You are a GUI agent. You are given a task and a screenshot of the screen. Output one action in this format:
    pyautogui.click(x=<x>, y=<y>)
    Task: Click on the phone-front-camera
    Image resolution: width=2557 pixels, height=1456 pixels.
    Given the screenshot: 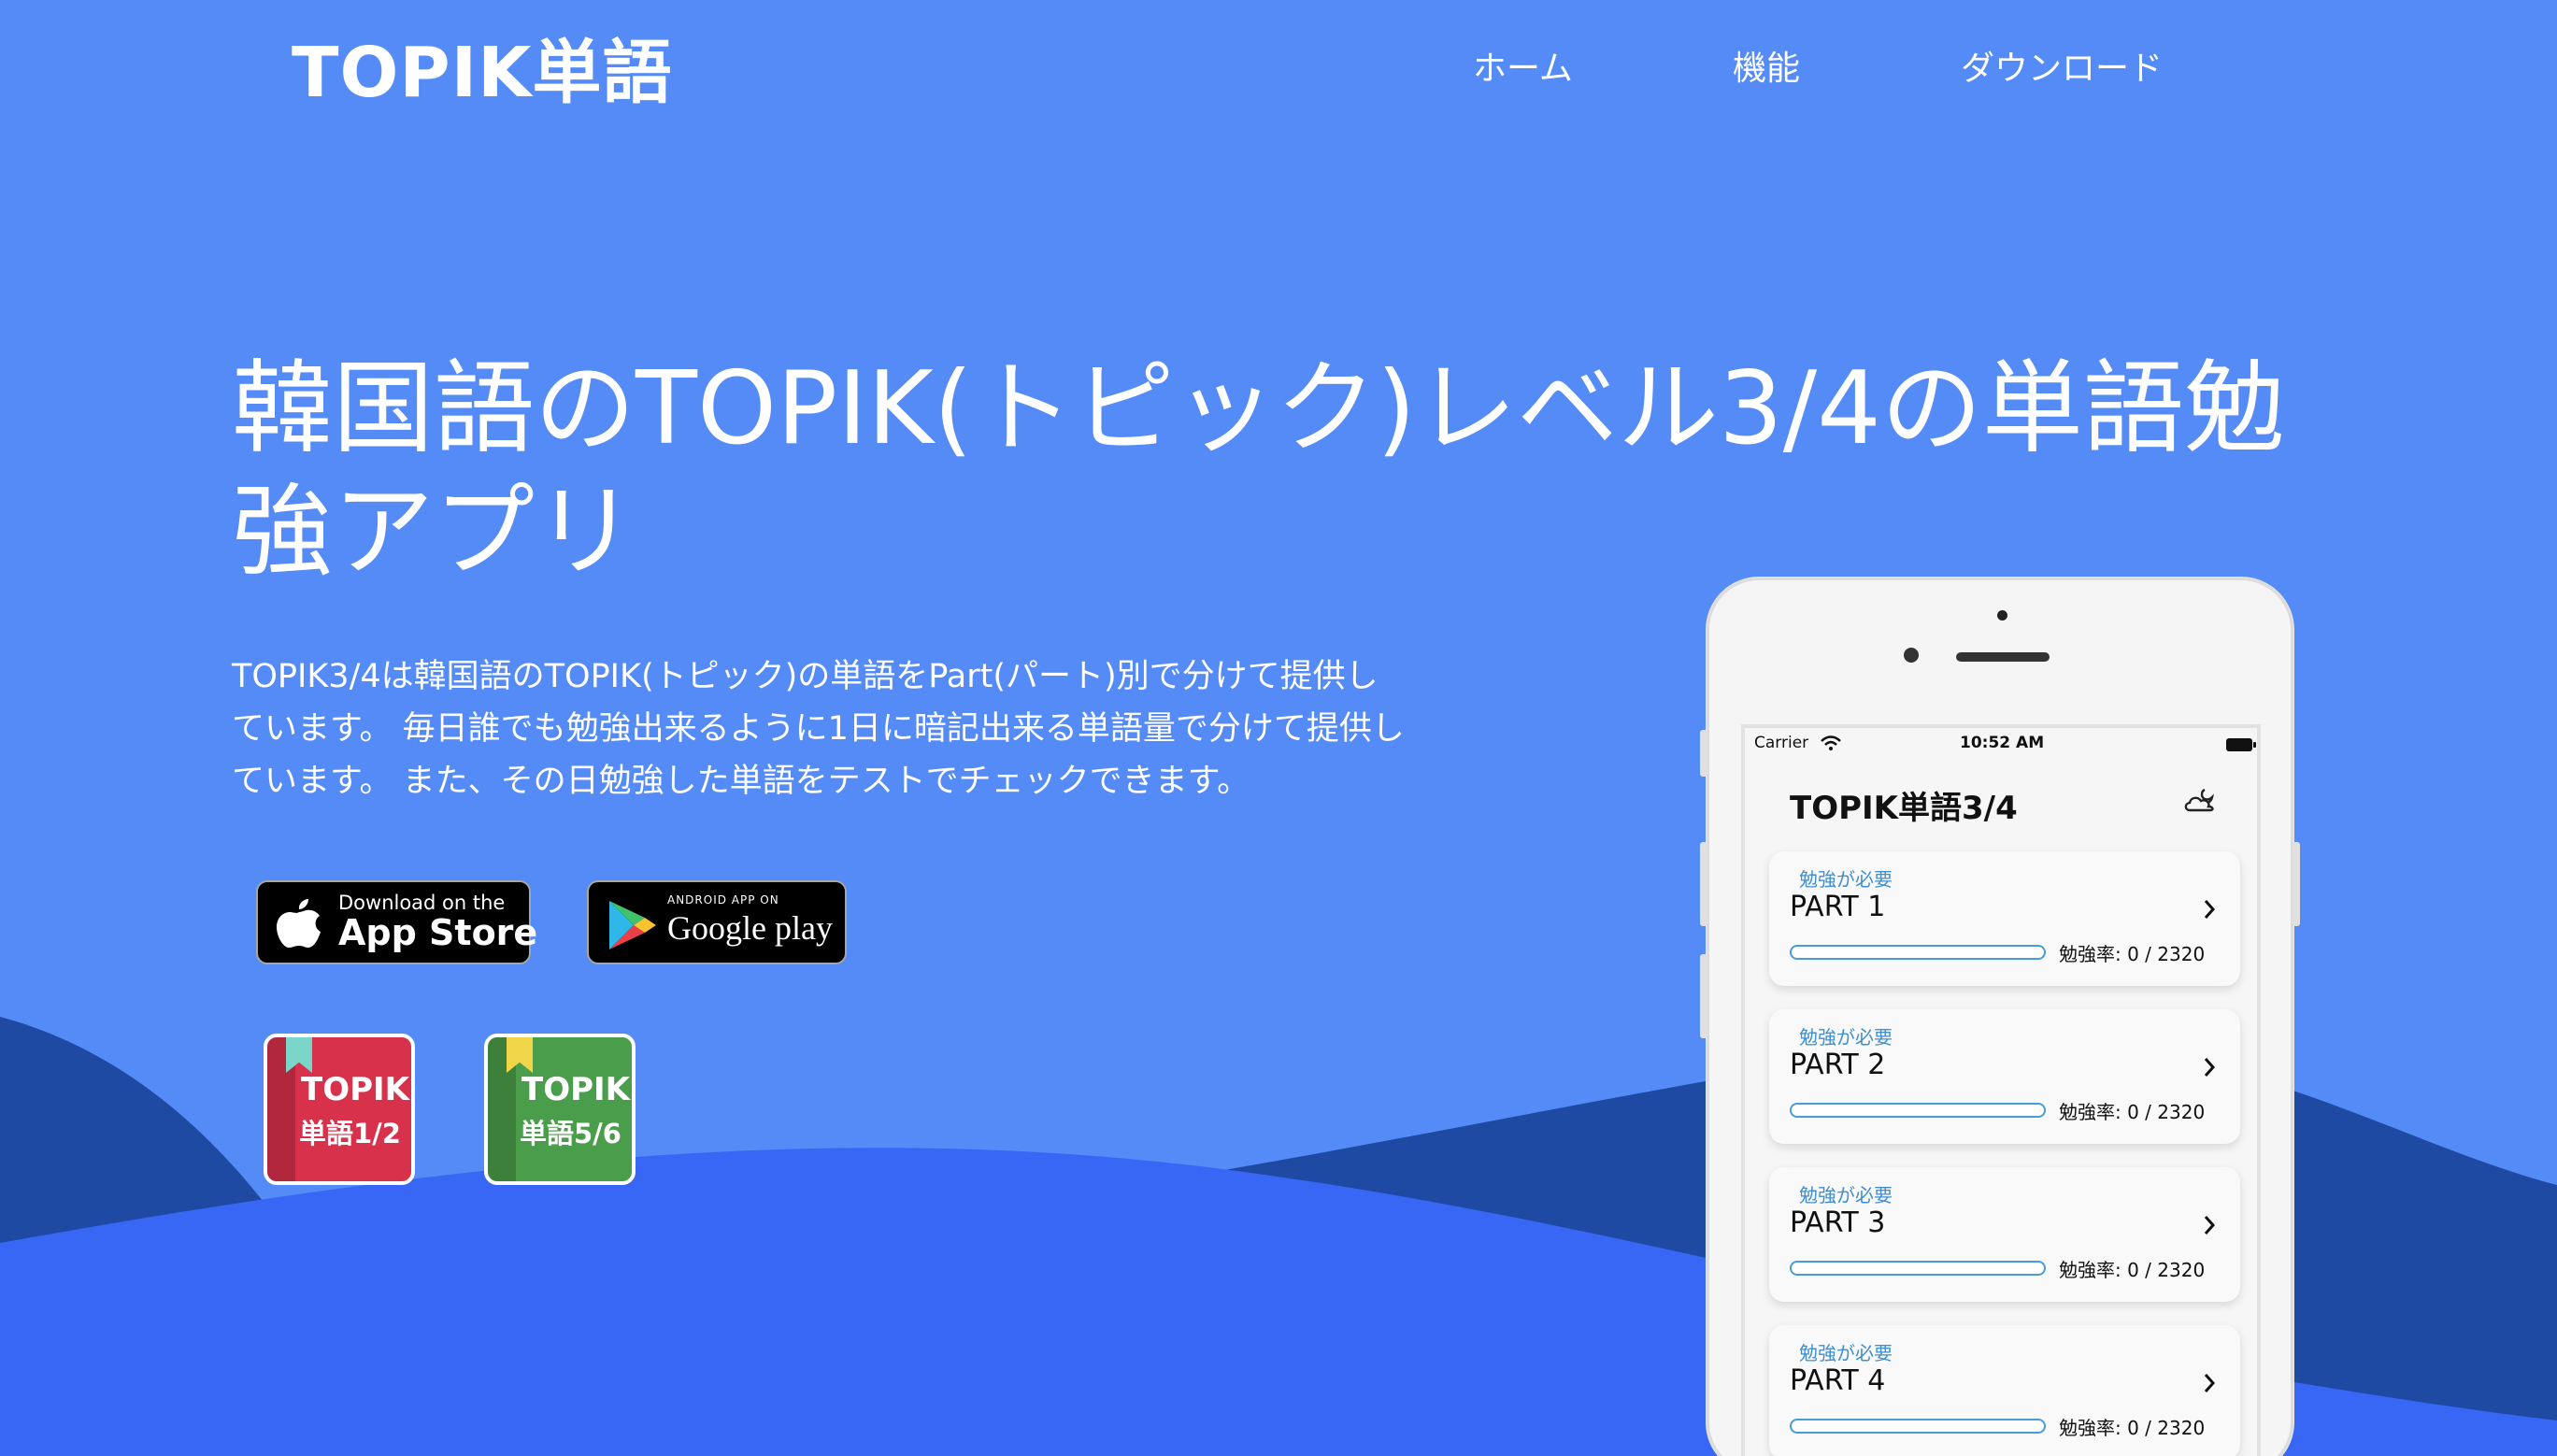 What is the action you would take?
    pyautogui.click(x=2002, y=615)
    